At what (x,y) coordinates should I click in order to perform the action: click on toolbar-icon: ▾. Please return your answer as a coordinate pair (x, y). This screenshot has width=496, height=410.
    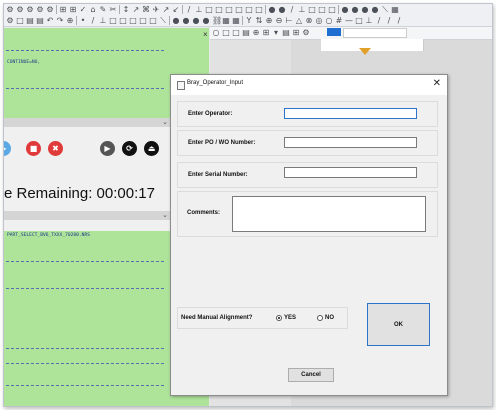
    Looking at the image, I should click on (276, 33).